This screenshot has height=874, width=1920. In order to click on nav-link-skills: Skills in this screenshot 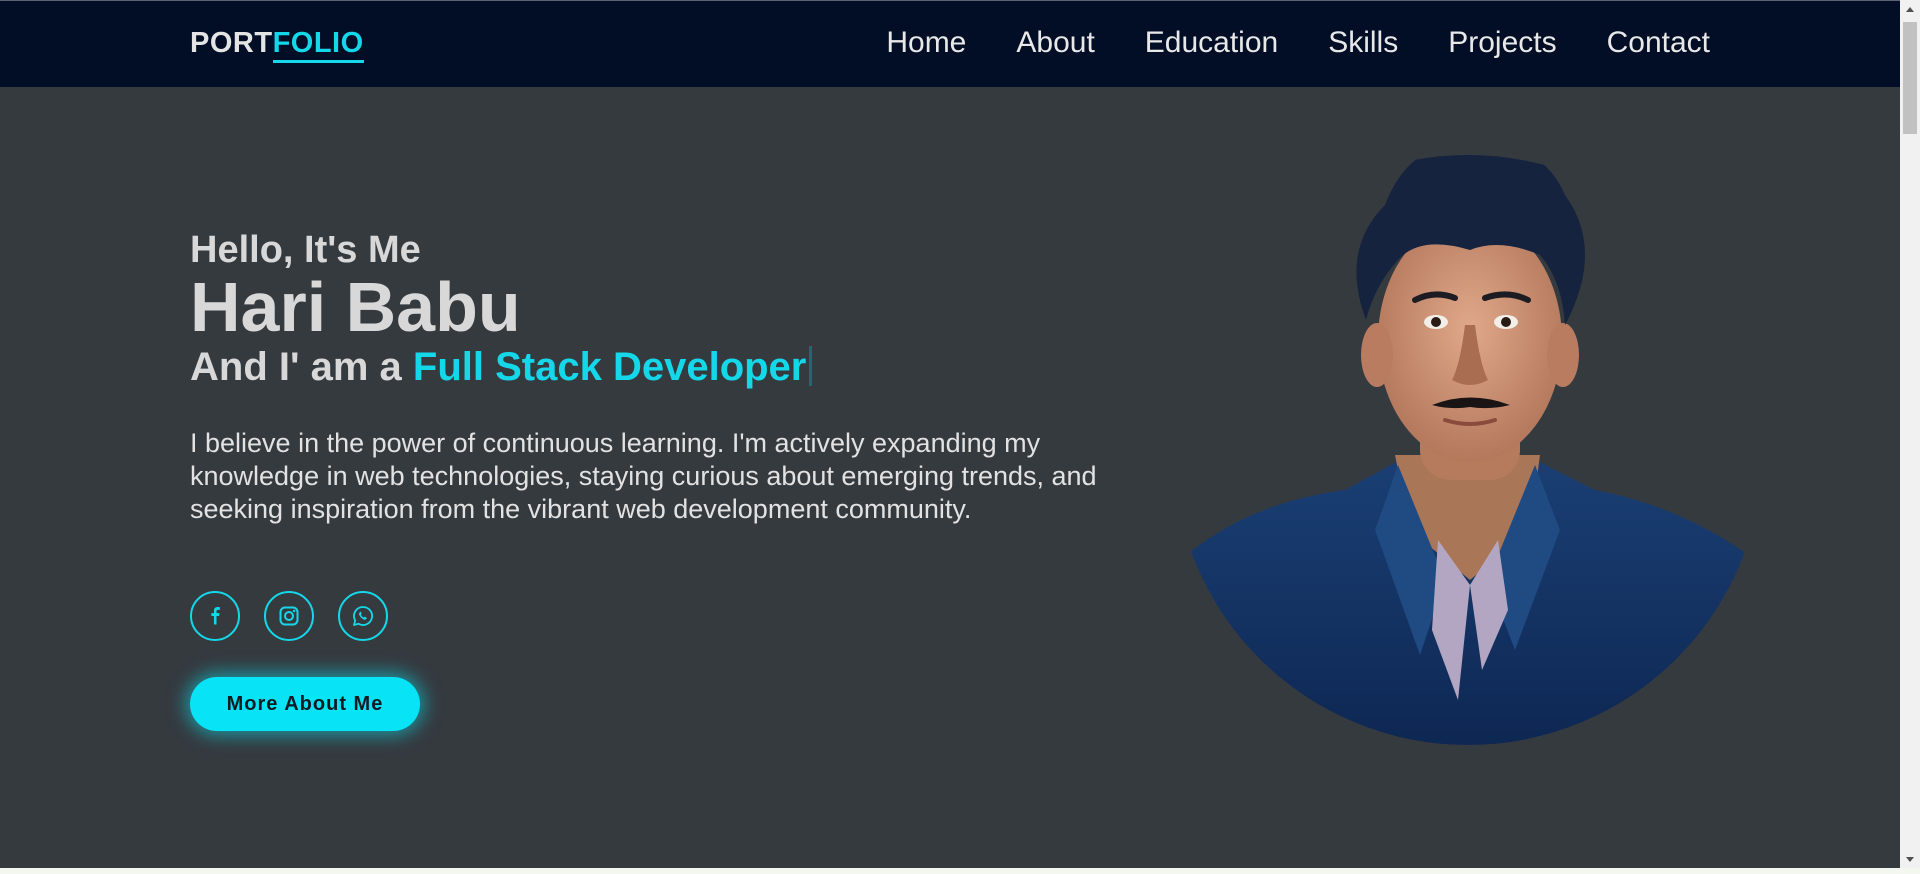, I will do `click(1363, 43)`.